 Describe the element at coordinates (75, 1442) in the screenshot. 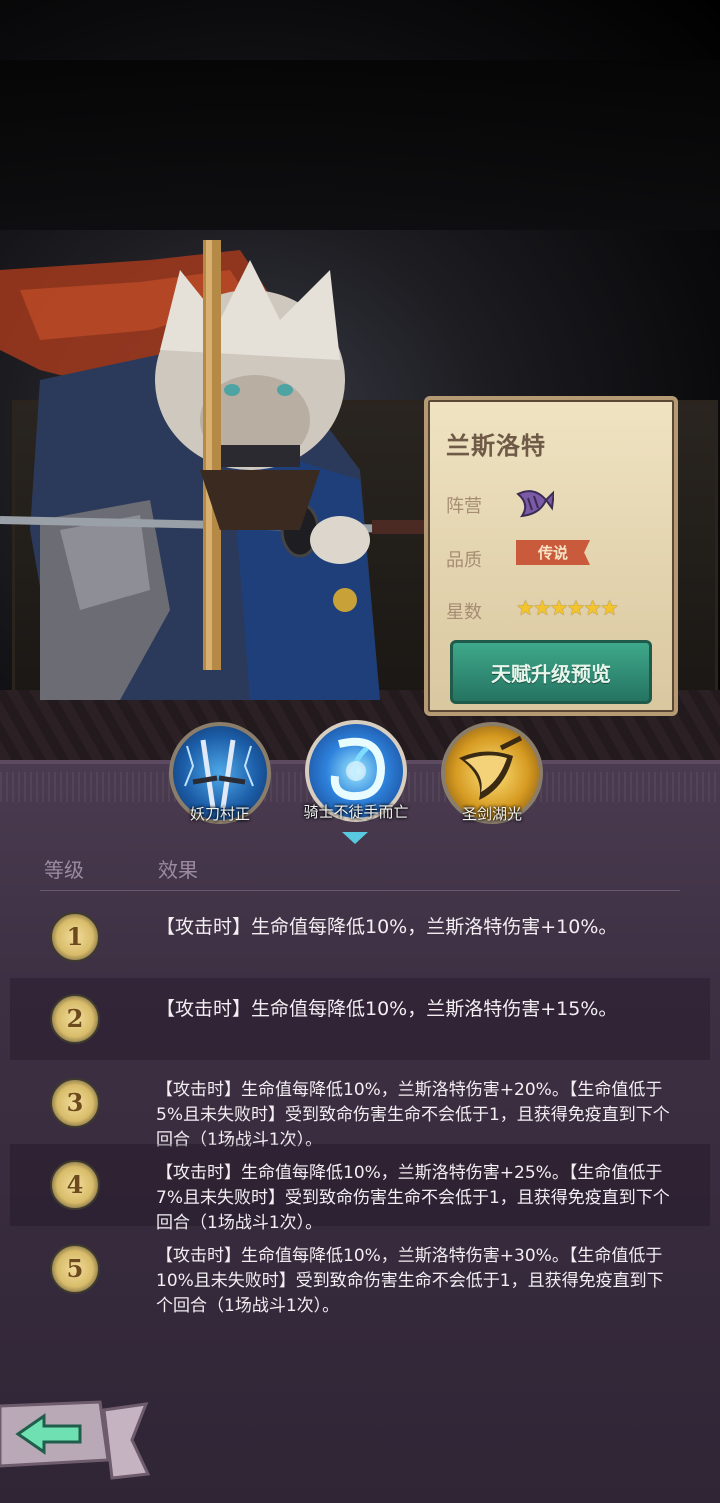

I see `back-button` at that location.